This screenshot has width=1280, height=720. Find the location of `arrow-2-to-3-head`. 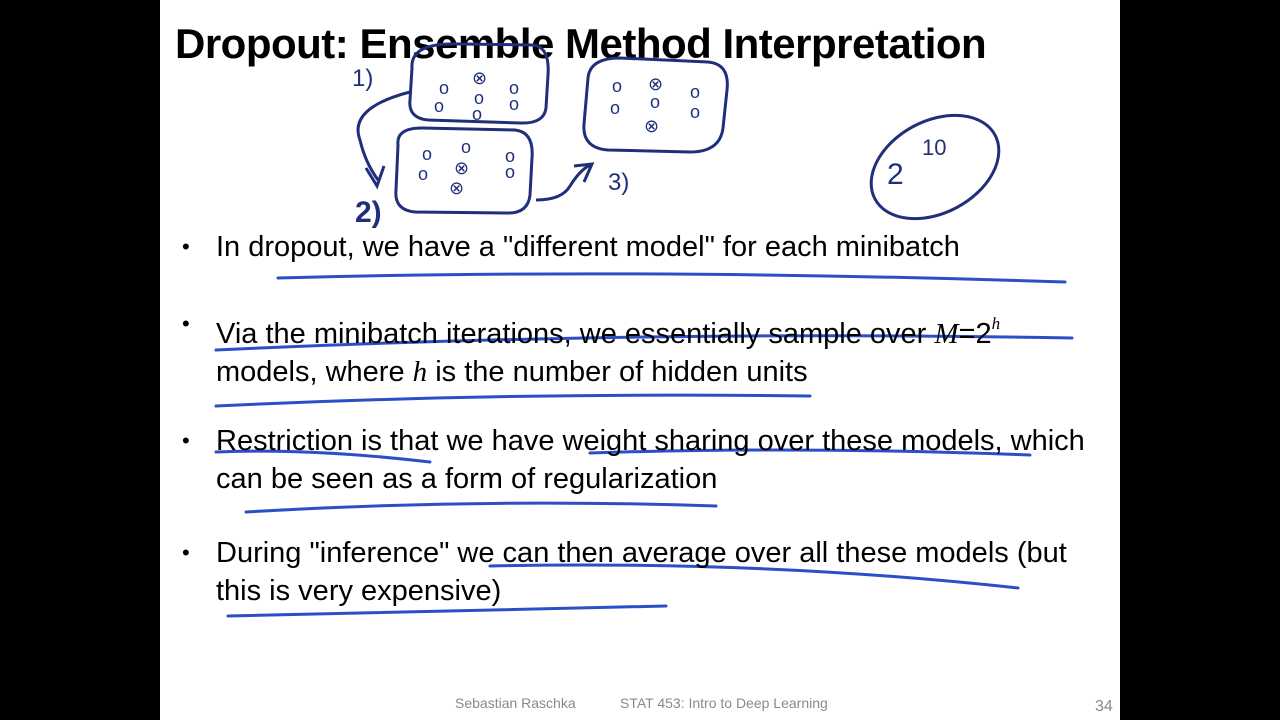

arrow-2-to-3-head is located at coordinates (584, 172).